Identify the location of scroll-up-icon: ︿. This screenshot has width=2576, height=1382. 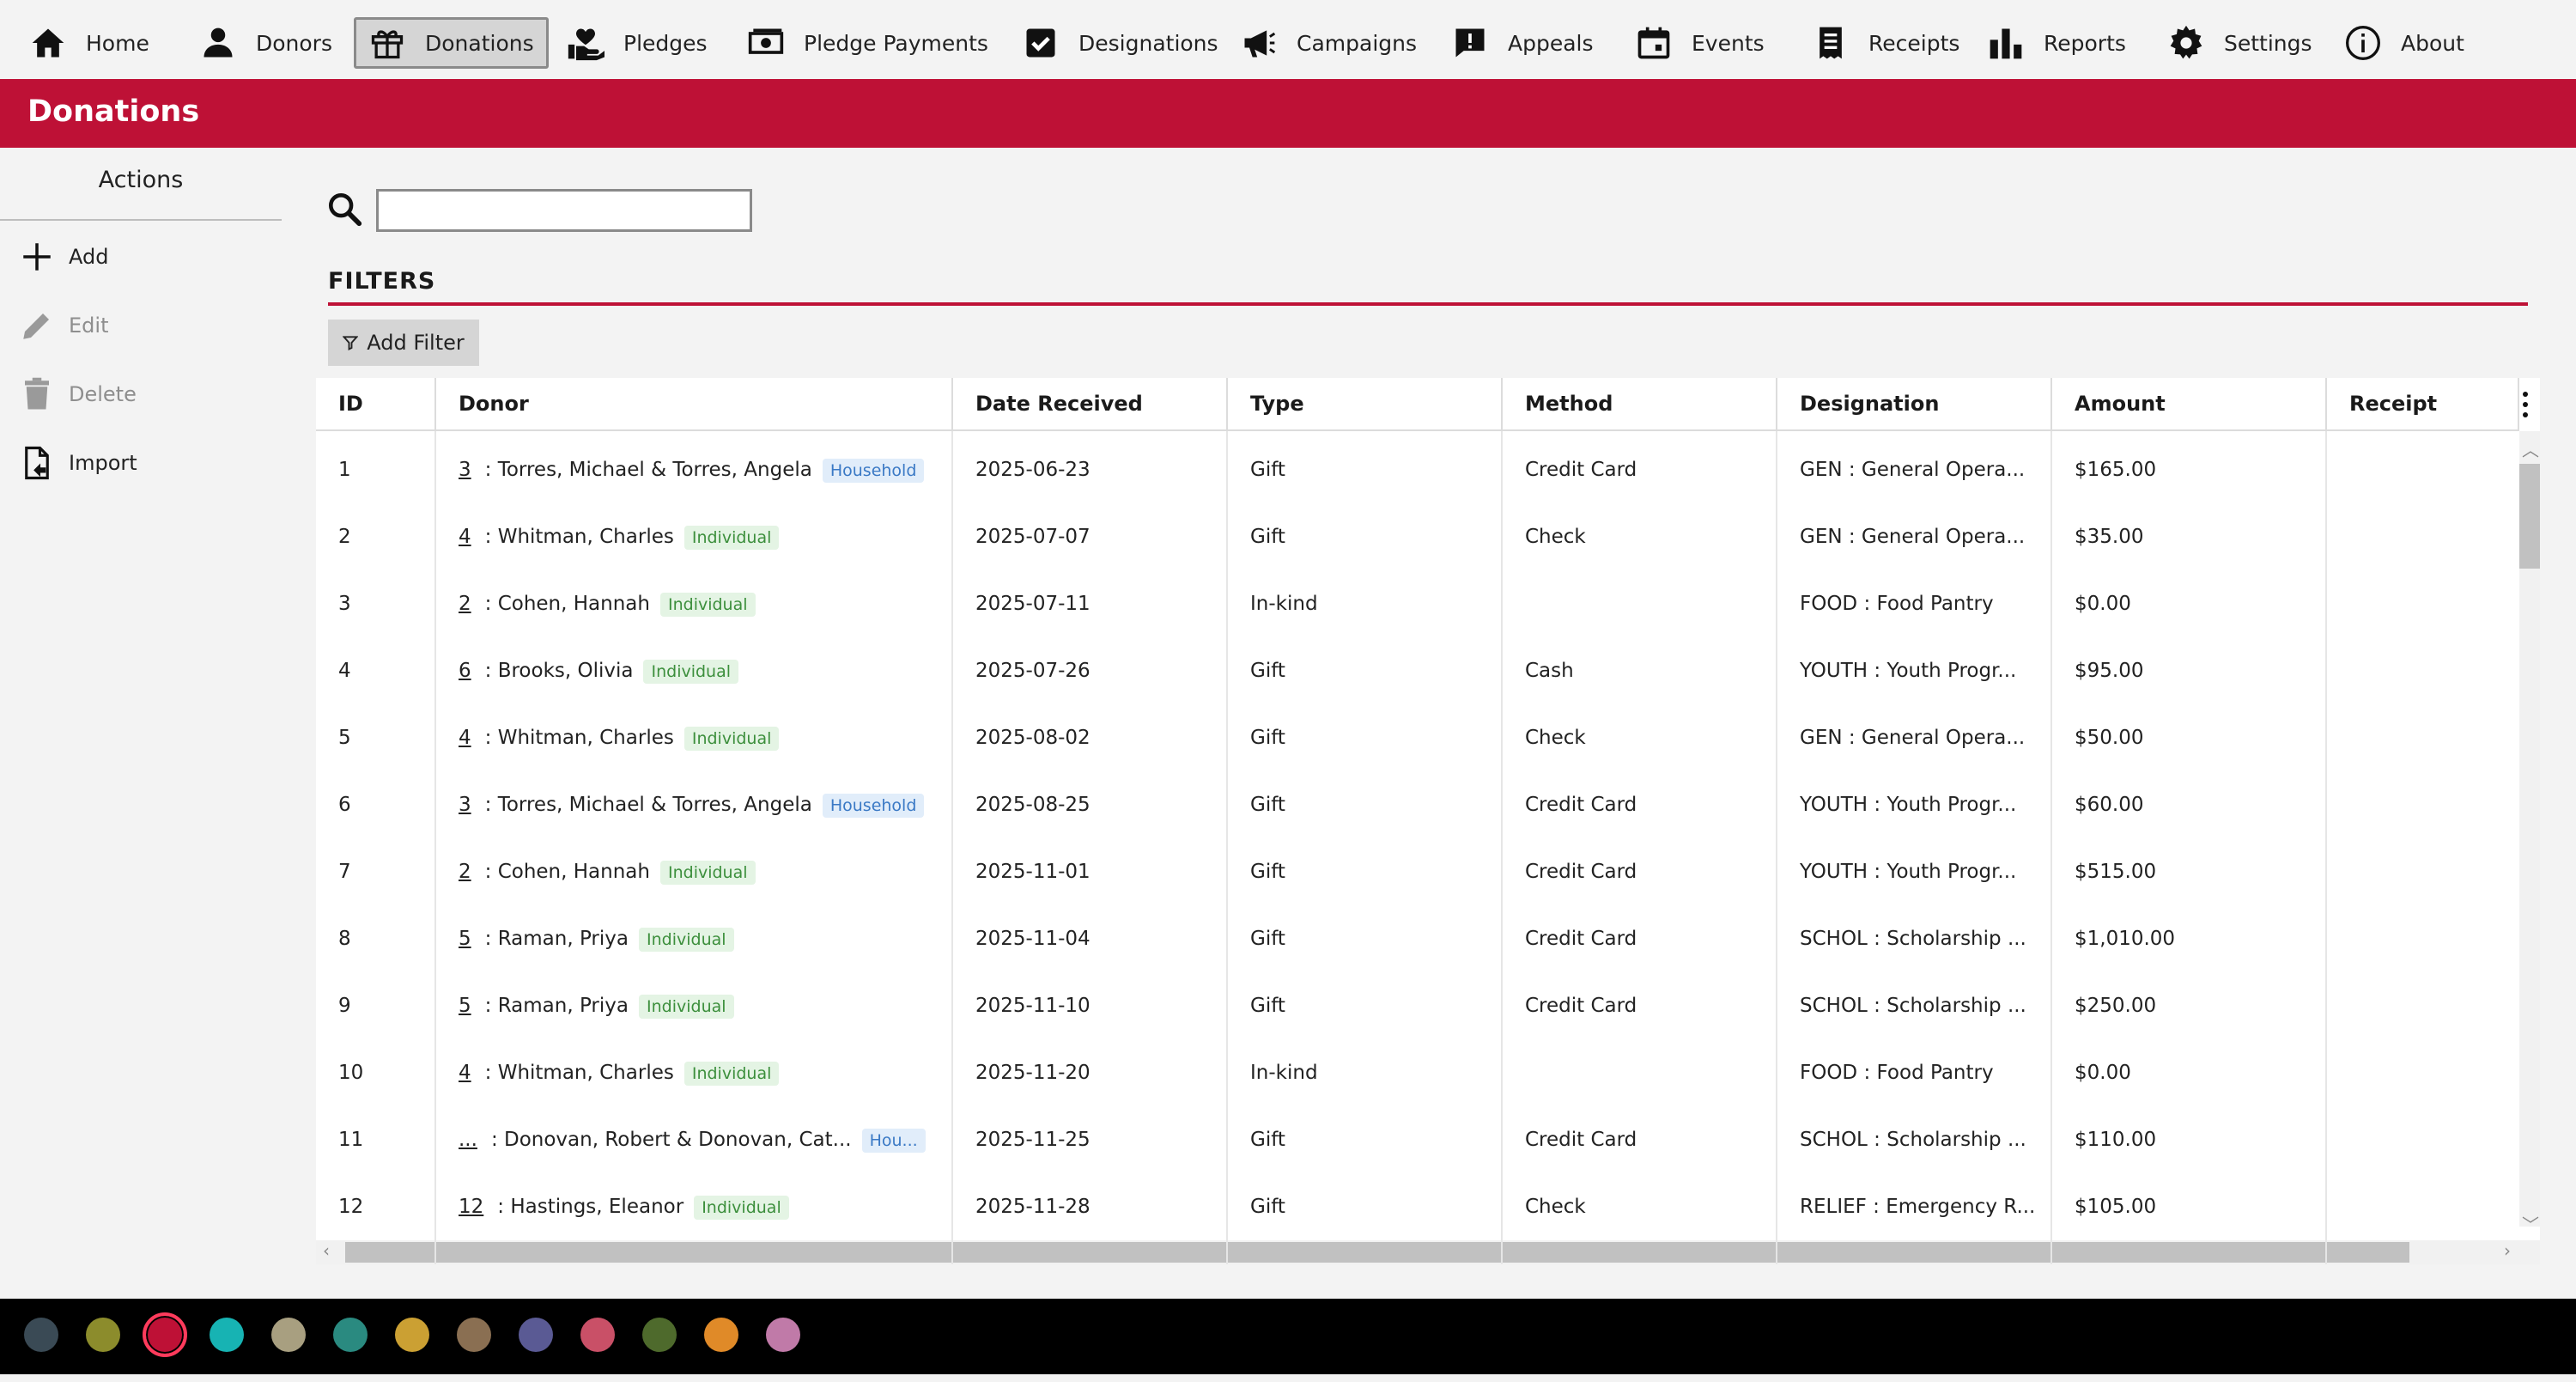
(2530, 448).